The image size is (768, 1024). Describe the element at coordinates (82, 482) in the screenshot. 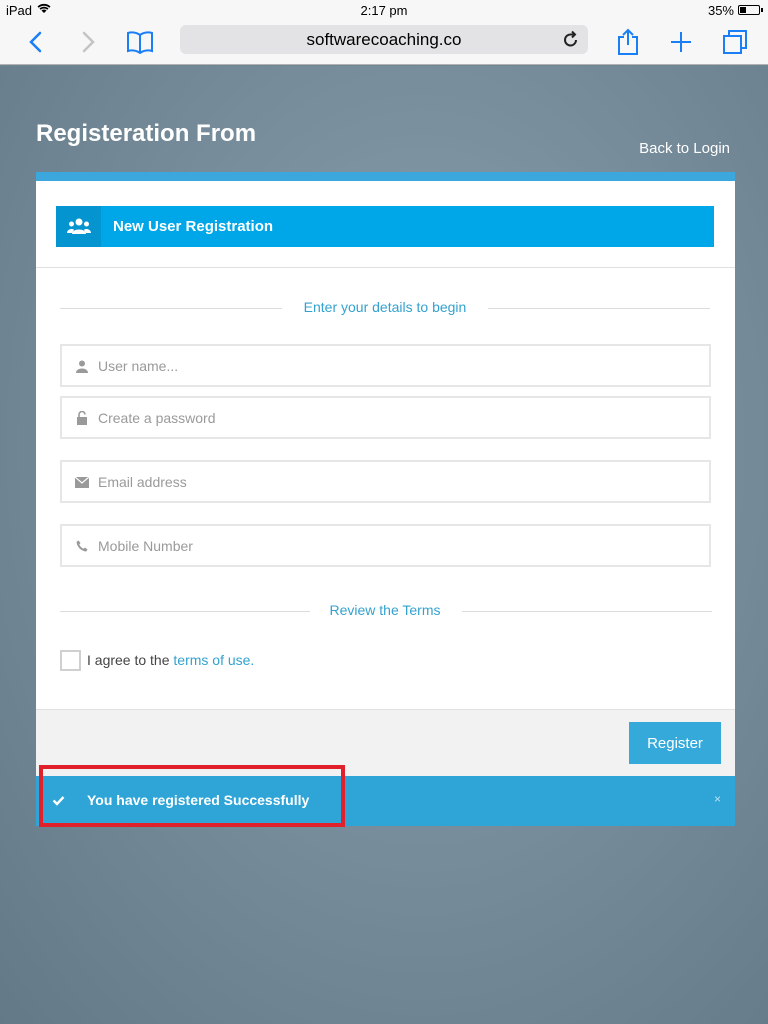

I see `envelope-icon` at that location.